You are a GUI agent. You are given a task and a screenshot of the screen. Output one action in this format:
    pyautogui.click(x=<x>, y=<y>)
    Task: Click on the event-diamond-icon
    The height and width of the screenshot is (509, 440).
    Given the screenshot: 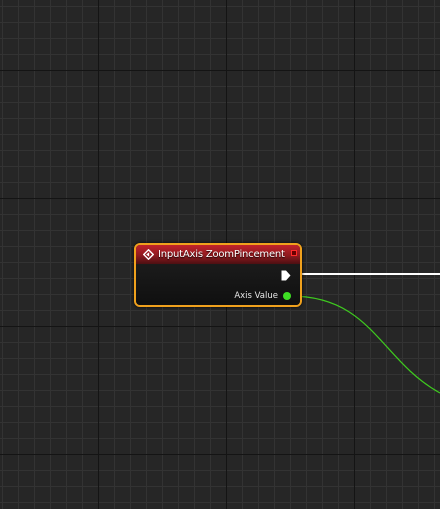 What is the action you would take?
    pyautogui.click(x=148, y=254)
    